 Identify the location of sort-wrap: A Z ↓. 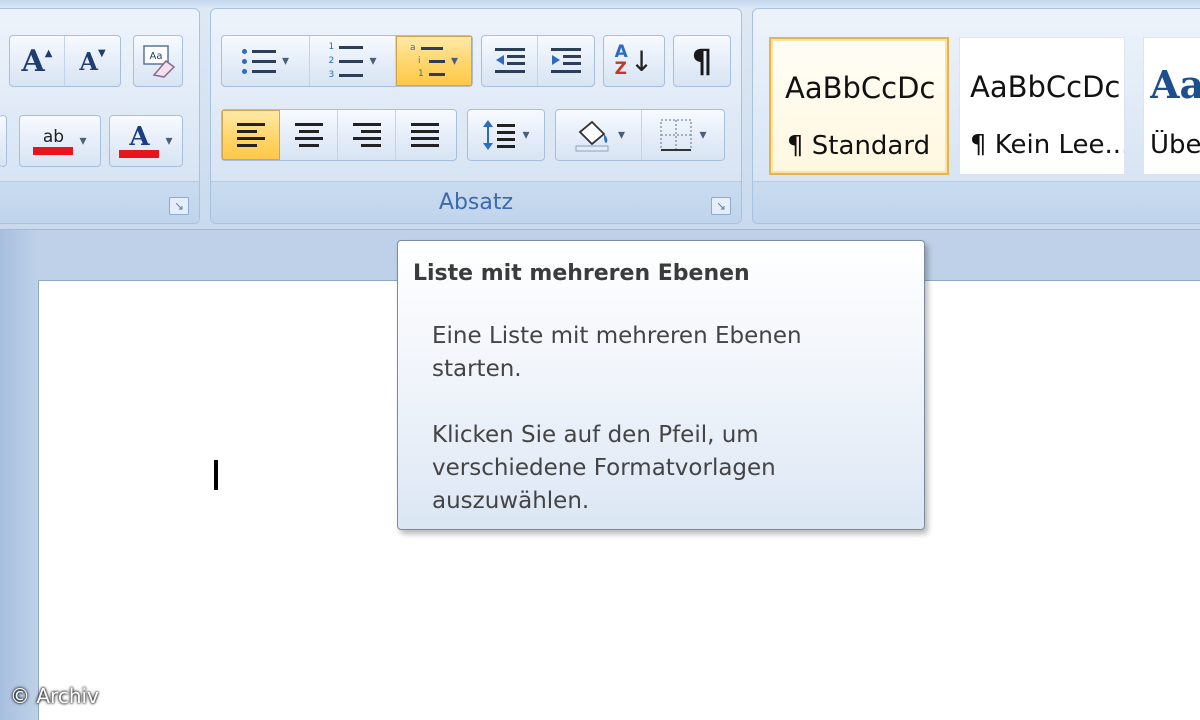
(634, 61).